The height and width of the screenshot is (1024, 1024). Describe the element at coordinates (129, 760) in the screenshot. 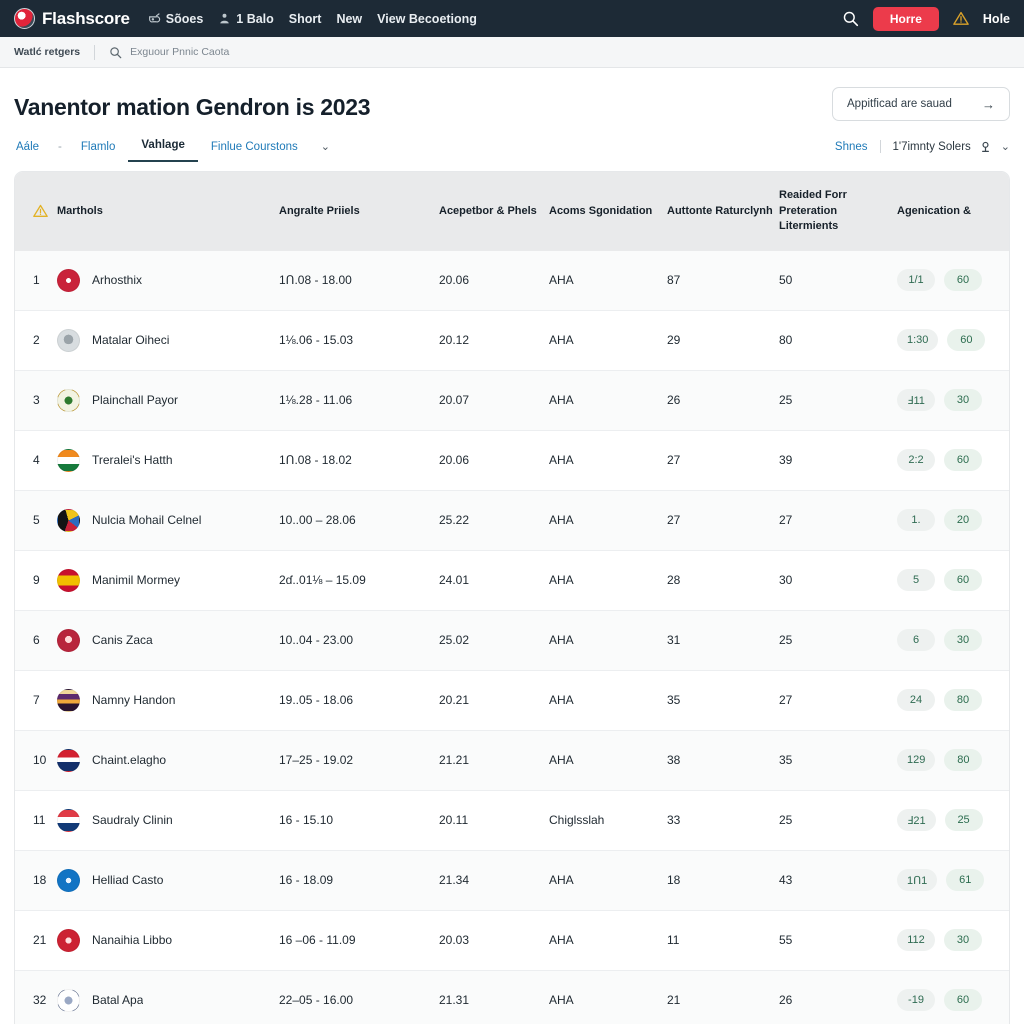

I see `team-name: Chaint.elagho` at that location.